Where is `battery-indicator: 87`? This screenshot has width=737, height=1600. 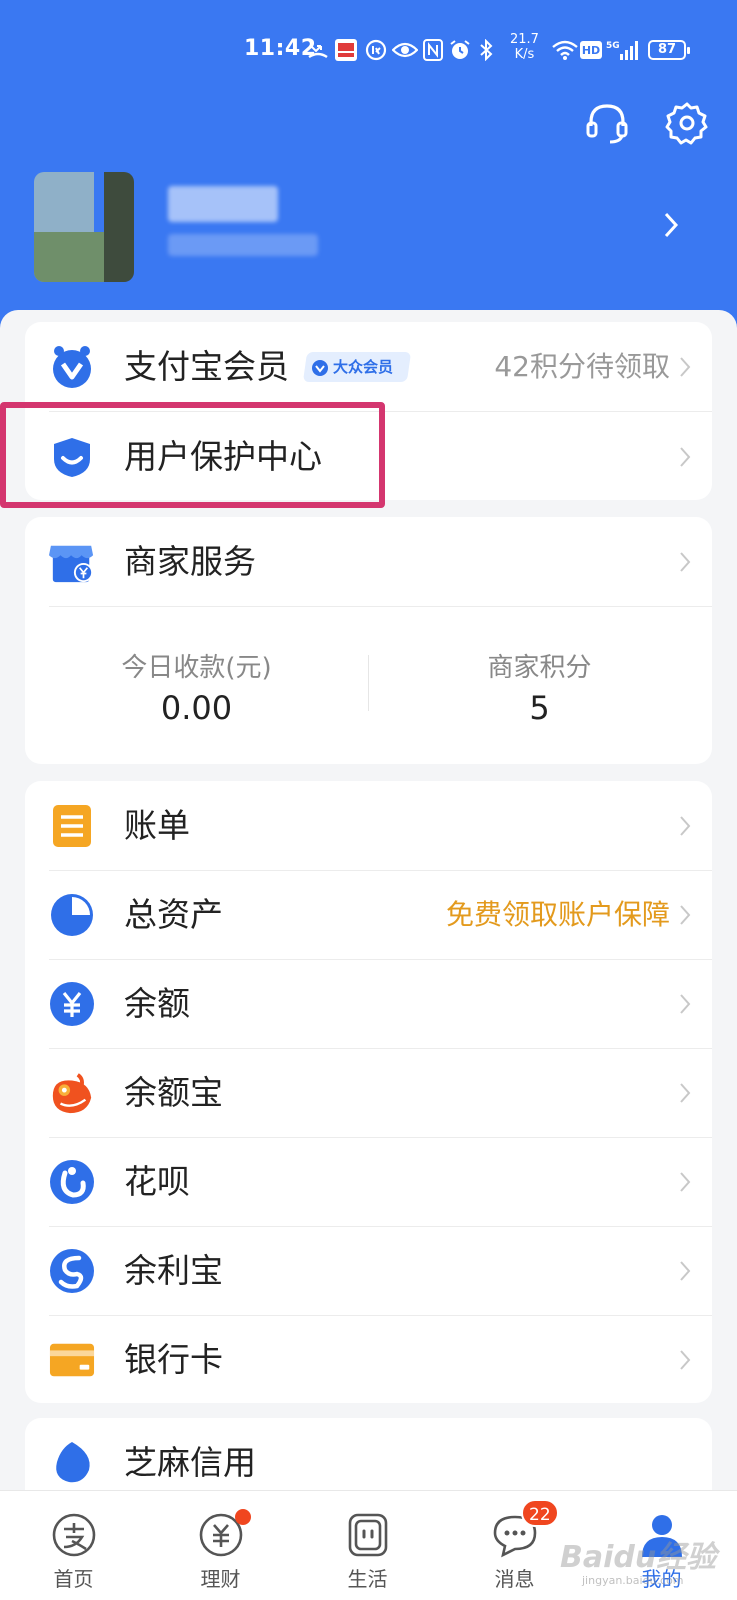 battery-indicator: 87 is located at coordinates (669, 50).